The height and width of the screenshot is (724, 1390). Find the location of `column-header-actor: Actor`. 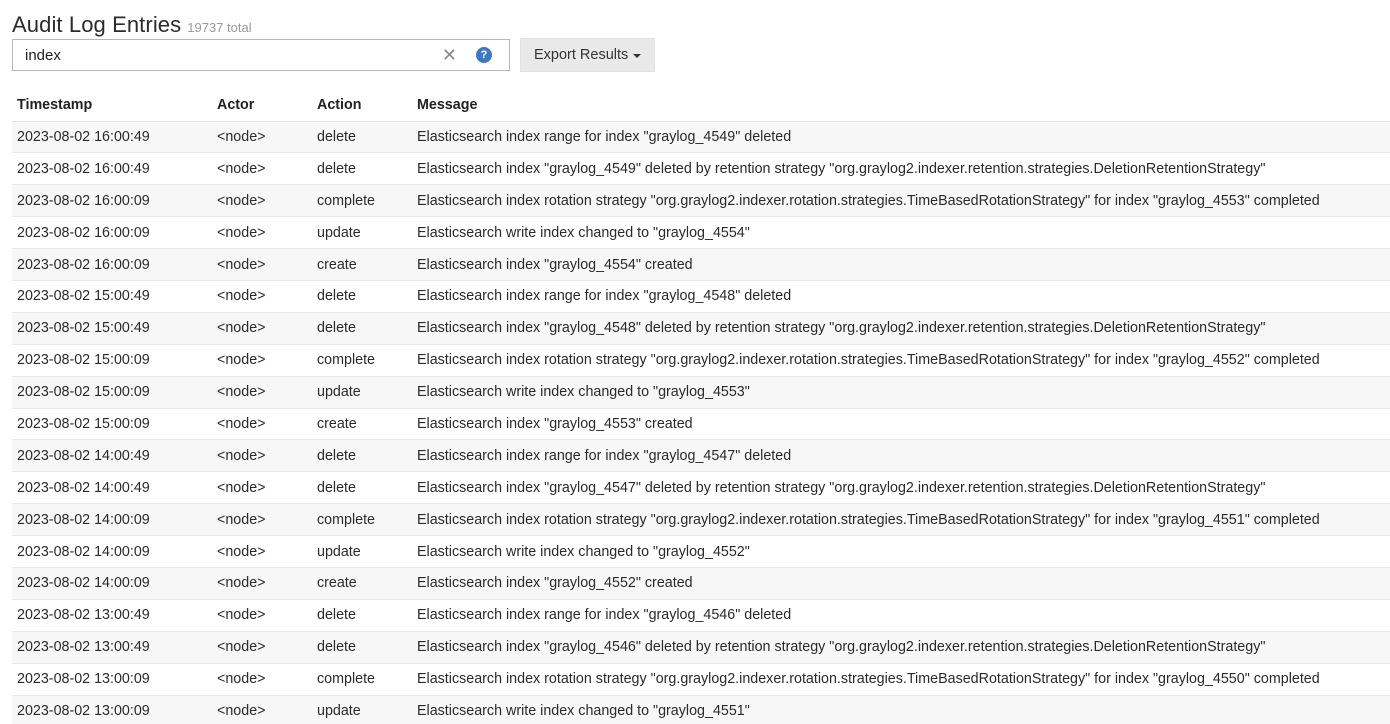

column-header-actor: Actor is located at coordinates (262, 106).